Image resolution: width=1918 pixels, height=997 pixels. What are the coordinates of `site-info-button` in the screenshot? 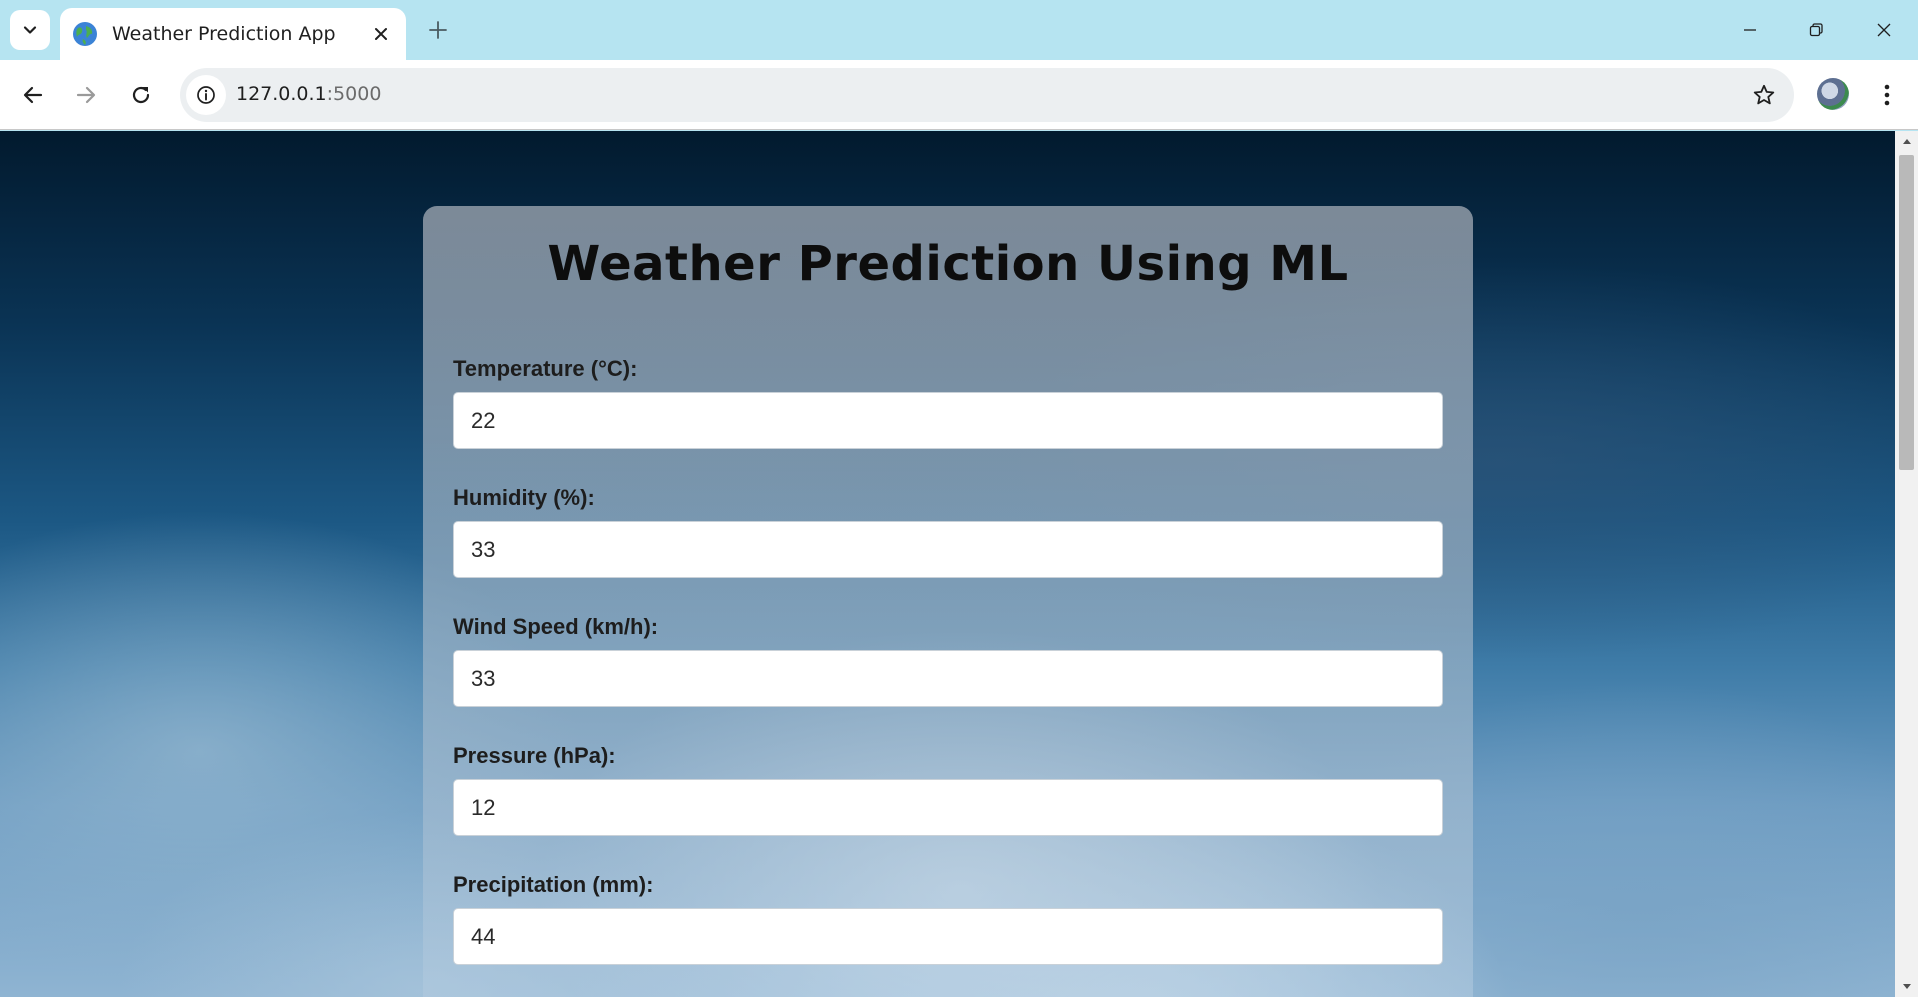 It's located at (206, 95).